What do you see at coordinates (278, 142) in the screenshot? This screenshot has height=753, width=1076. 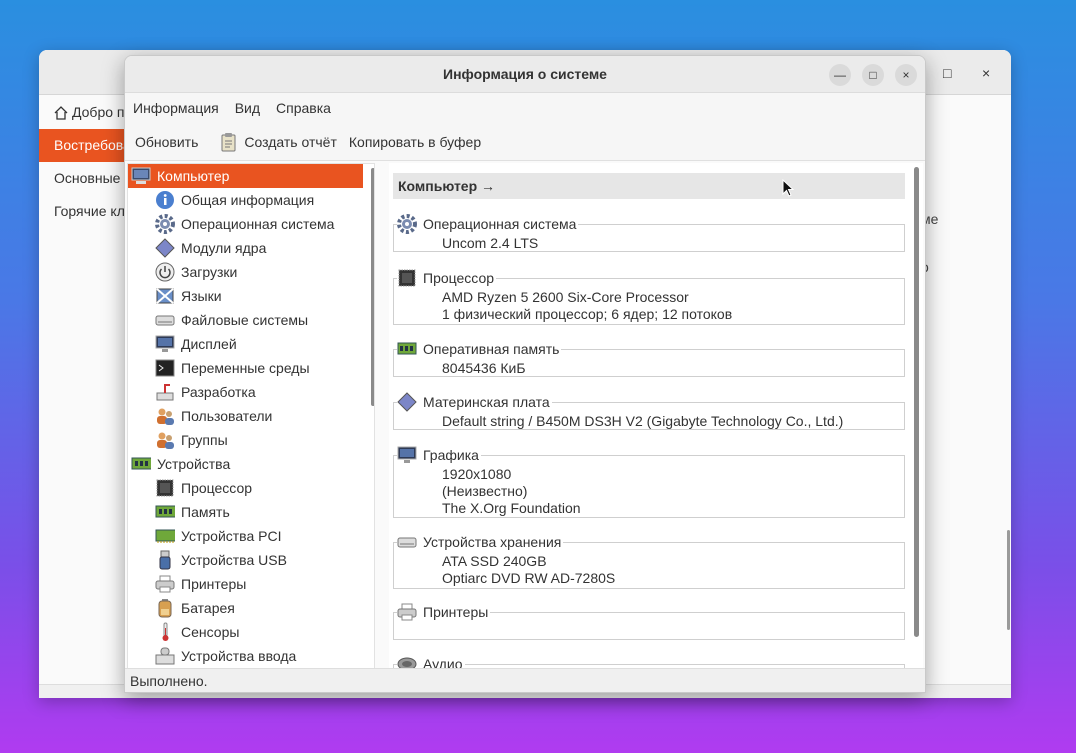 I see `create-report-button: Создать отчёт` at bounding box center [278, 142].